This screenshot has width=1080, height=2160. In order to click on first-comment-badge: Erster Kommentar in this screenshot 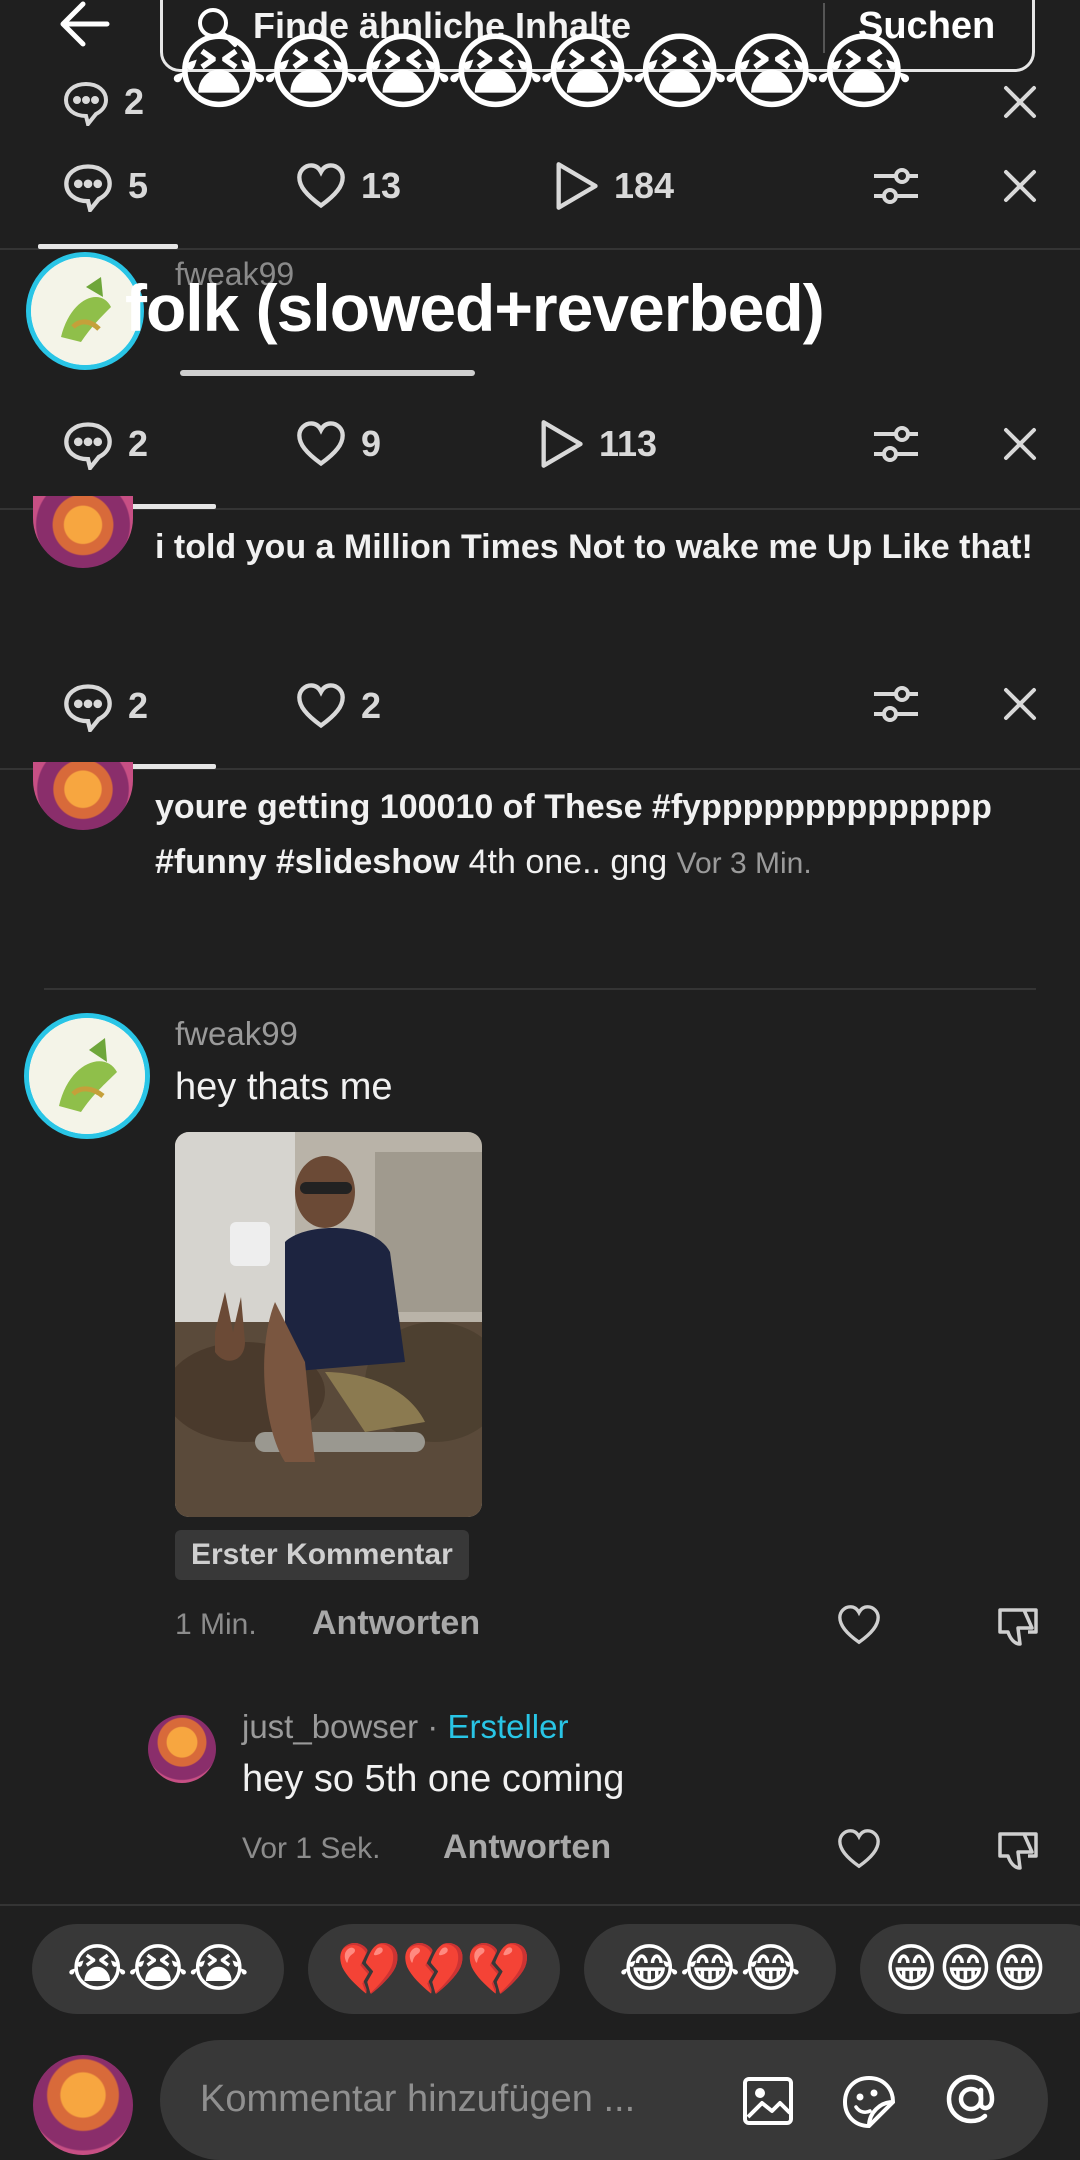, I will do `click(322, 1555)`.